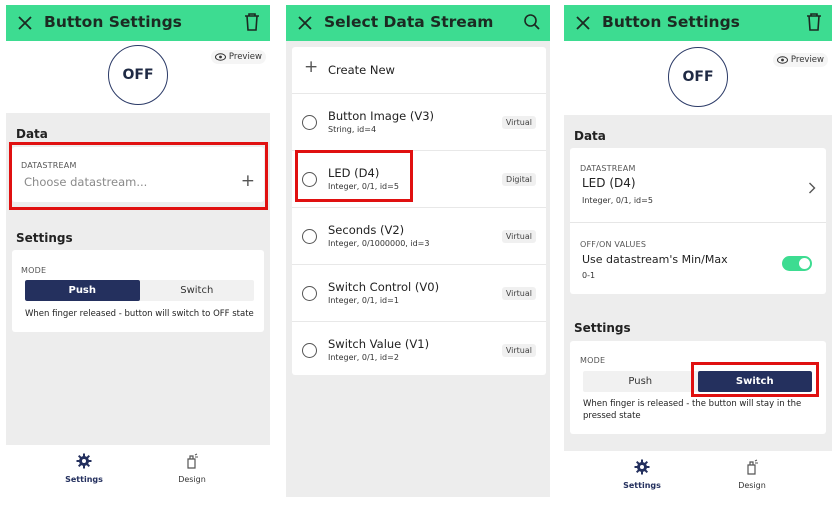  Describe the element at coordinates (609, 183) in the screenshot. I see `datastream-value: LED (D4)` at that location.